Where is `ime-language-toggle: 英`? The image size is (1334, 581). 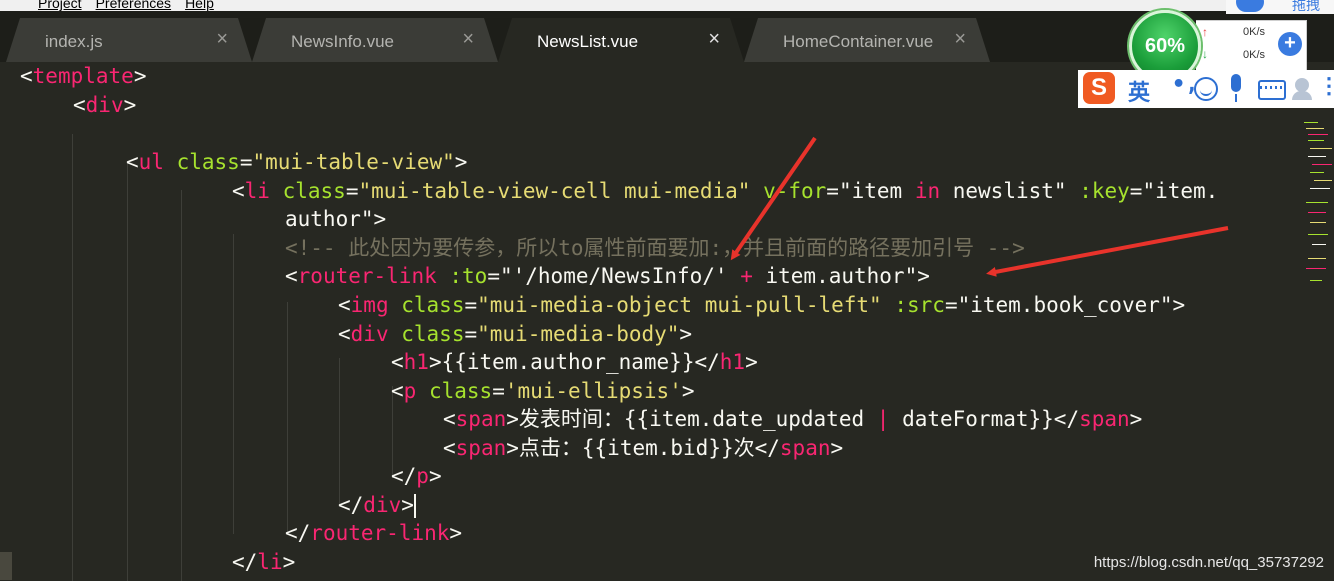
ime-language-toggle: 英 is located at coordinates (1139, 91).